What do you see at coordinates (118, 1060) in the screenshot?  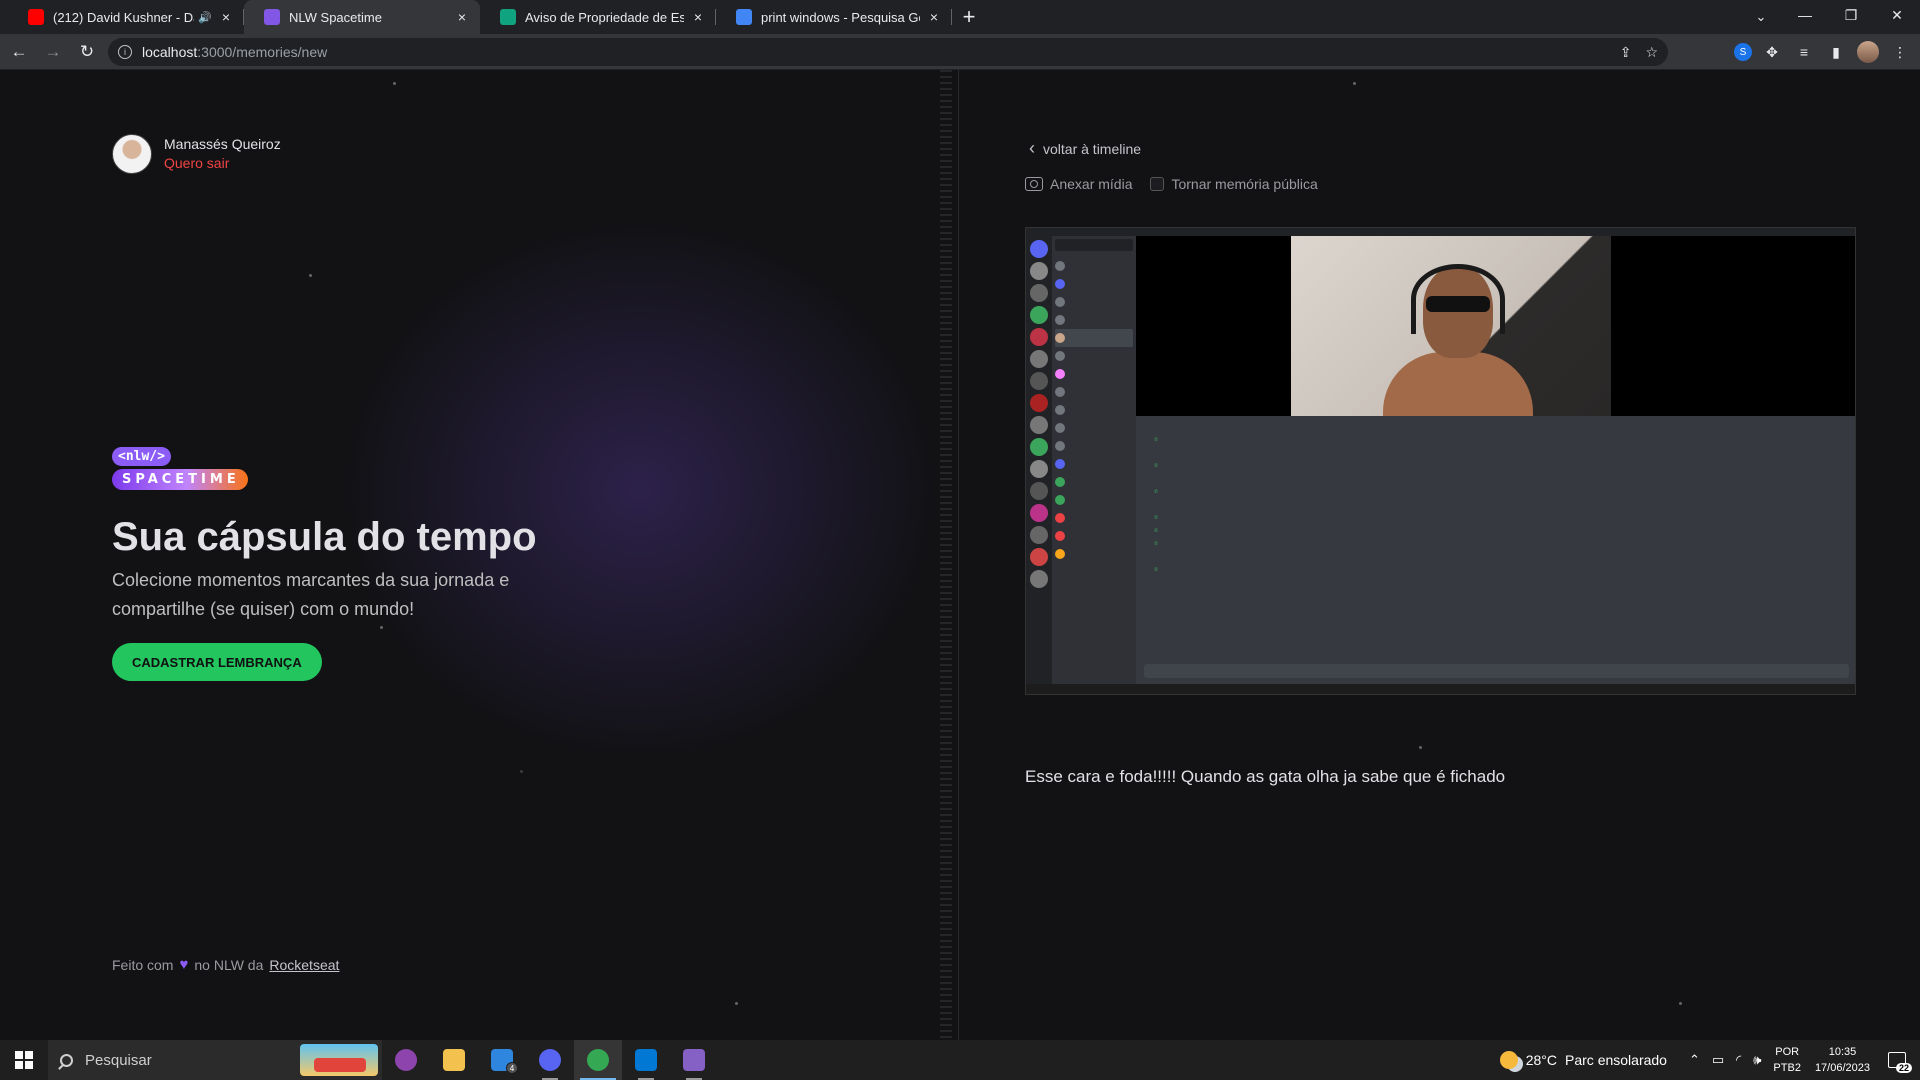 I see `taskbar-search-placeholder: Pesquisar` at bounding box center [118, 1060].